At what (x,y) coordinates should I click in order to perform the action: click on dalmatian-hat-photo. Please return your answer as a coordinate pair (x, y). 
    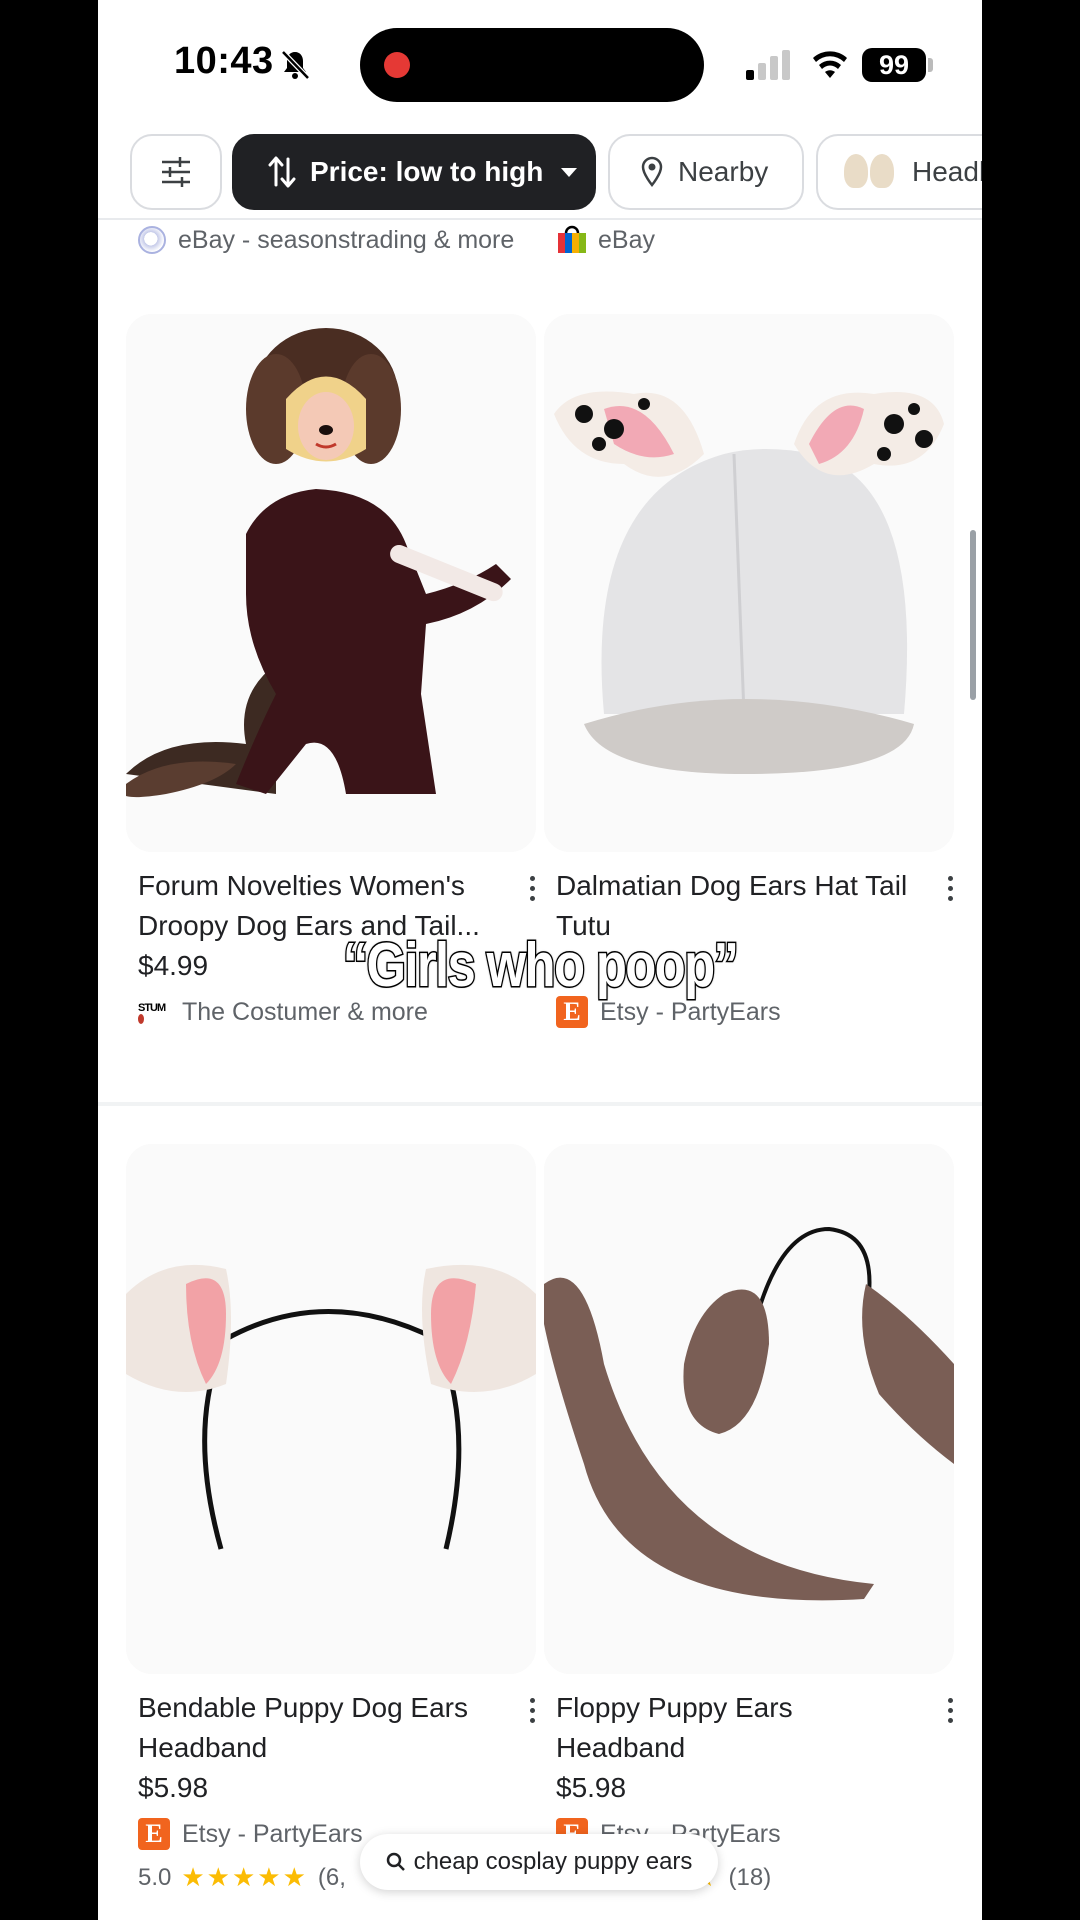
    Looking at the image, I should click on (749, 583).